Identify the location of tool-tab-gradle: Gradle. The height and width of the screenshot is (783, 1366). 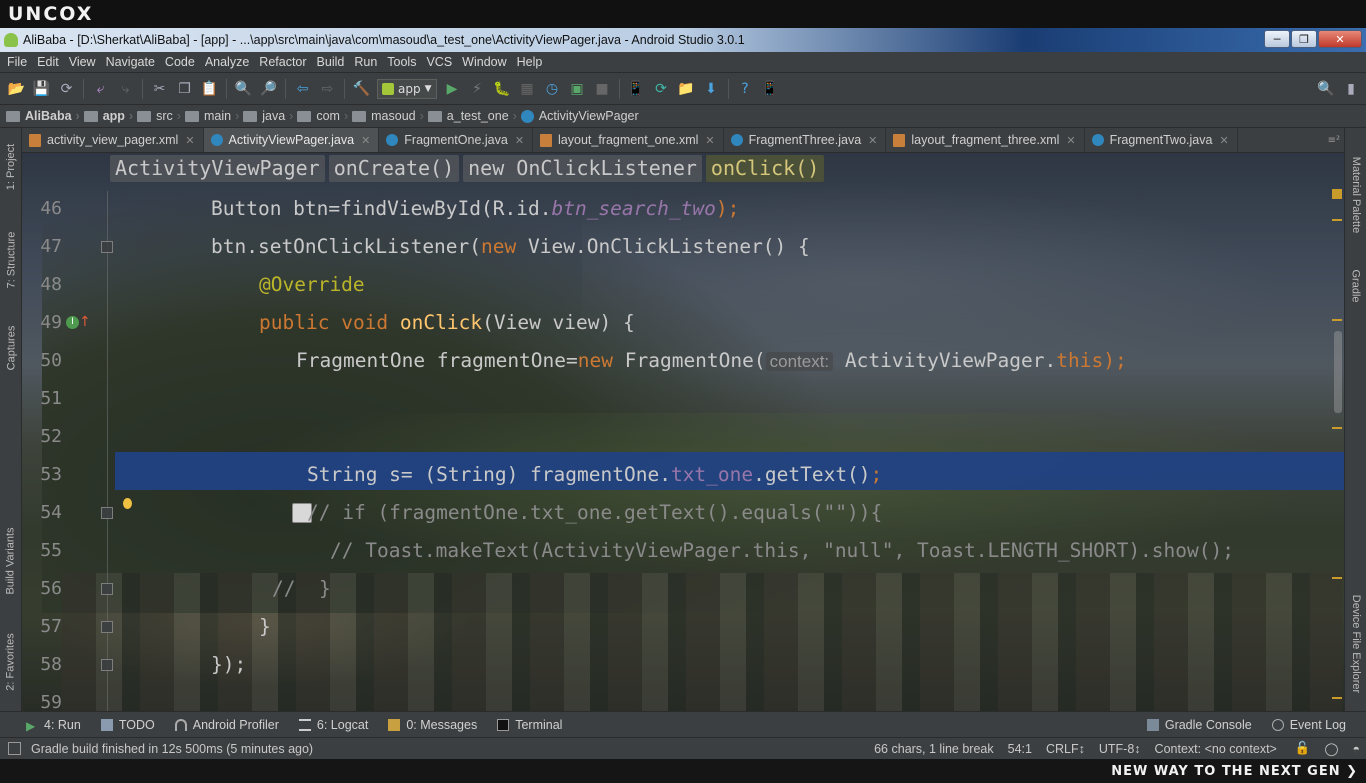
(1355, 286).